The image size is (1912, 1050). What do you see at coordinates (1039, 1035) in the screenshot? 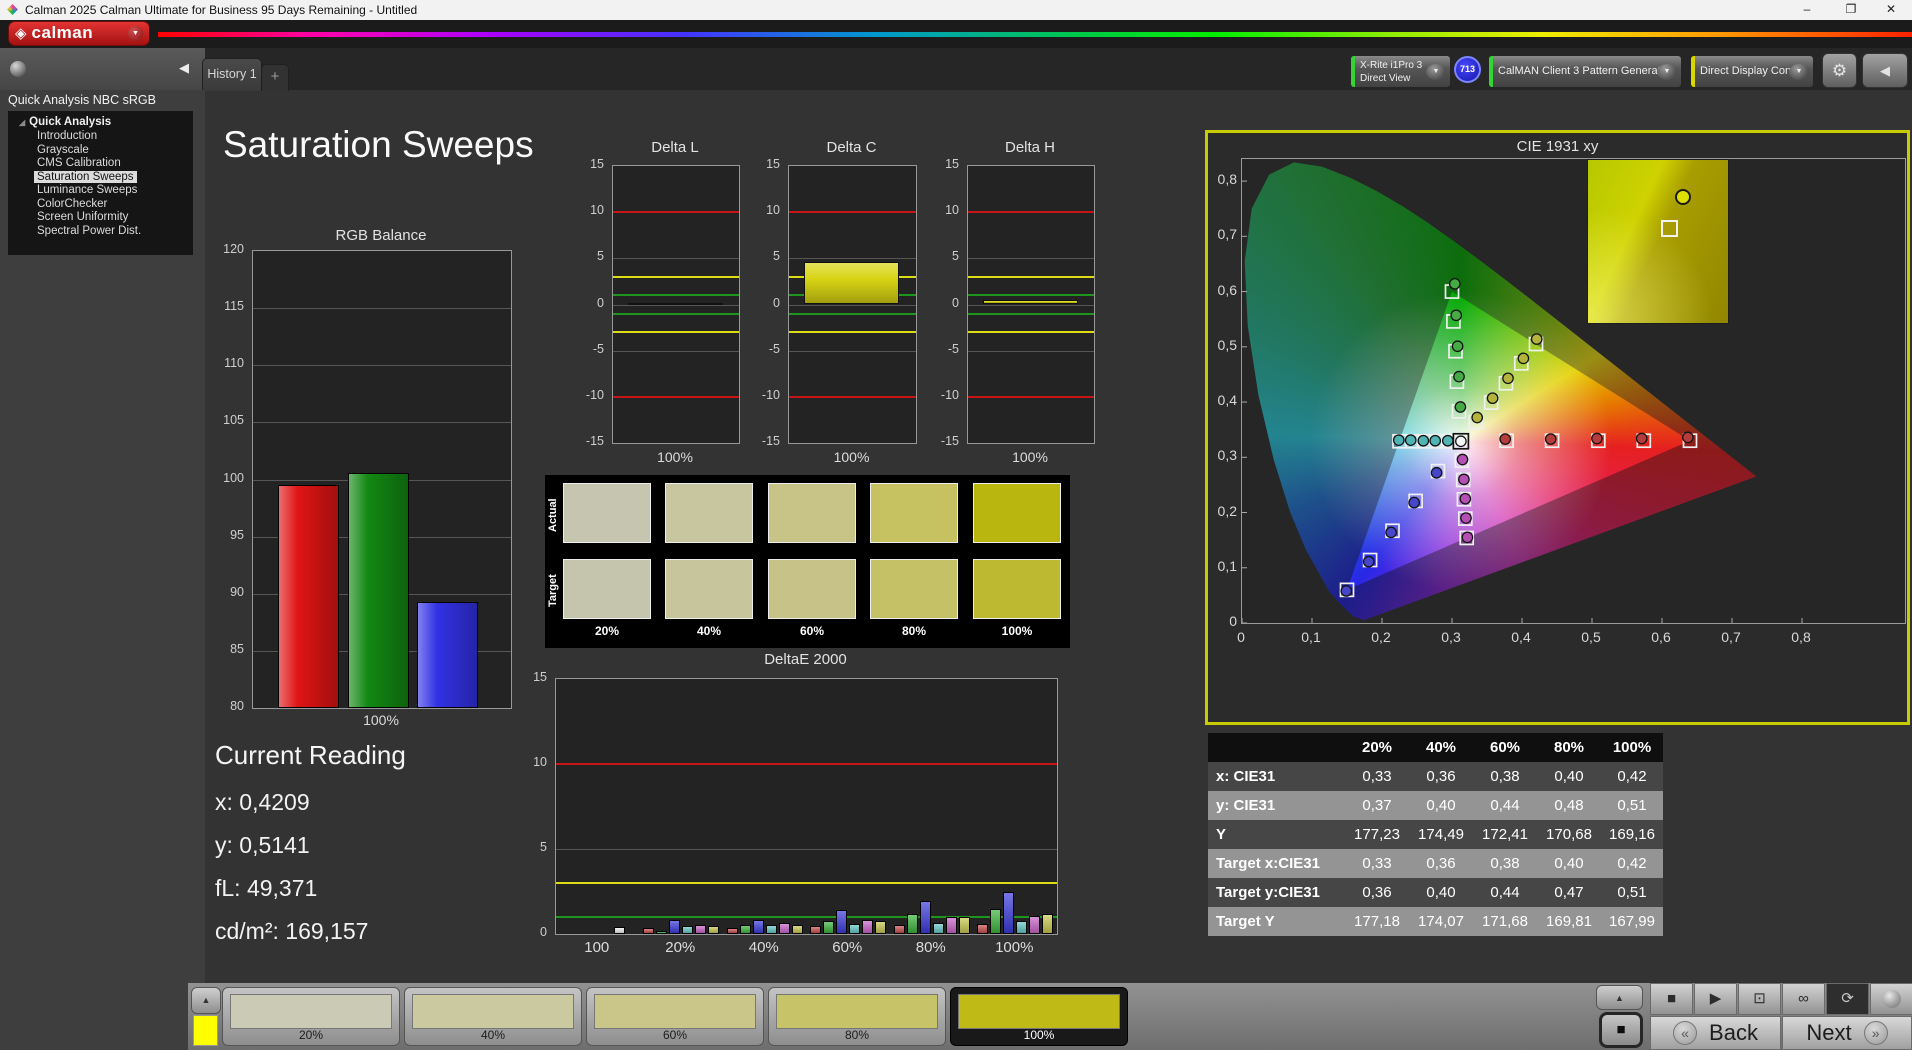
I see `pattern-label: 100%` at bounding box center [1039, 1035].